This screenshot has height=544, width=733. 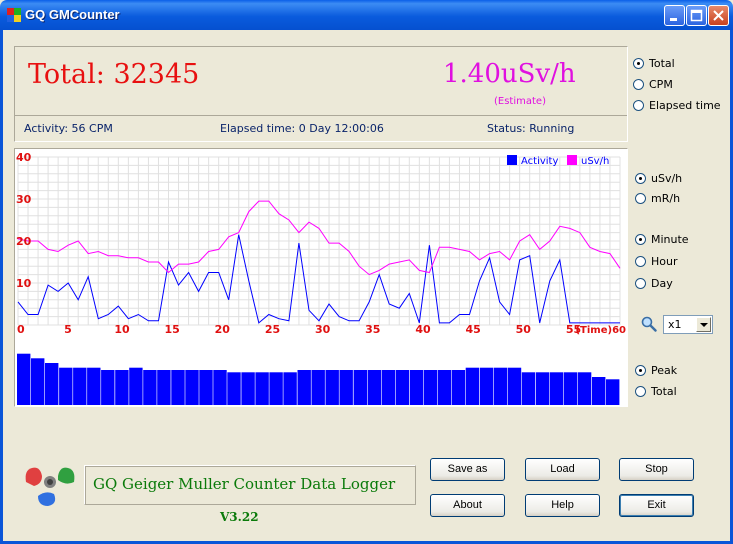 I want to click on title-bar: GQ GMCounter, so click(x=366, y=15).